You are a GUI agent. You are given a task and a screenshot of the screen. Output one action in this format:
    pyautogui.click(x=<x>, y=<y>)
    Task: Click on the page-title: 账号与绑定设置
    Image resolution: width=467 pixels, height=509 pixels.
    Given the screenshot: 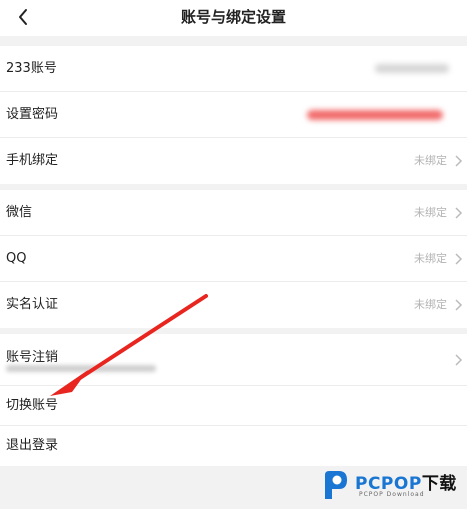 What is the action you would take?
    pyautogui.click(x=233, y=17)
    